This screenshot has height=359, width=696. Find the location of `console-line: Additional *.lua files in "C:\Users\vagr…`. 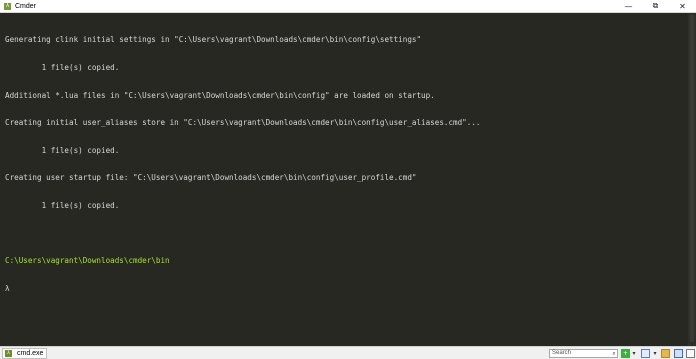

console-line: Additional *.lua files in "C:\Users\vagr… is located at coordinates (220, 95).